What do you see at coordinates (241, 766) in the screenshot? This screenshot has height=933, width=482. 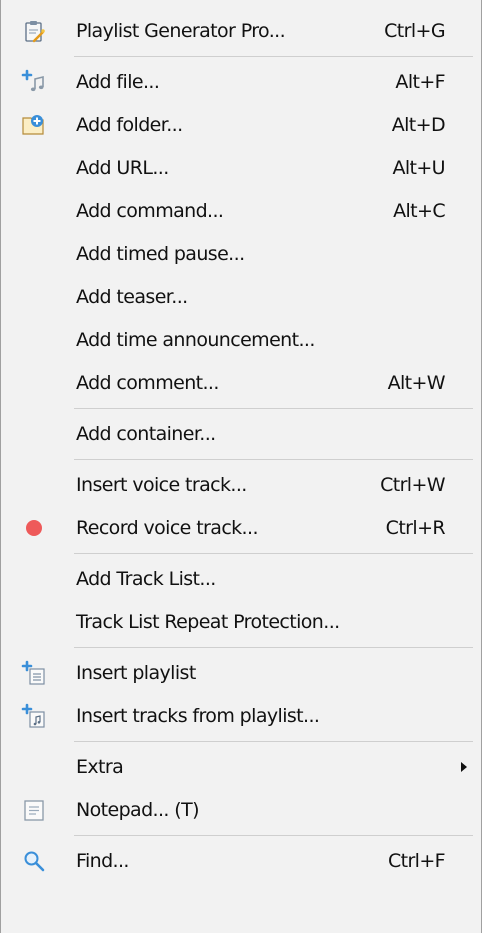 I see `menu-item-extra: Extra` at bounding box center [241, 766].